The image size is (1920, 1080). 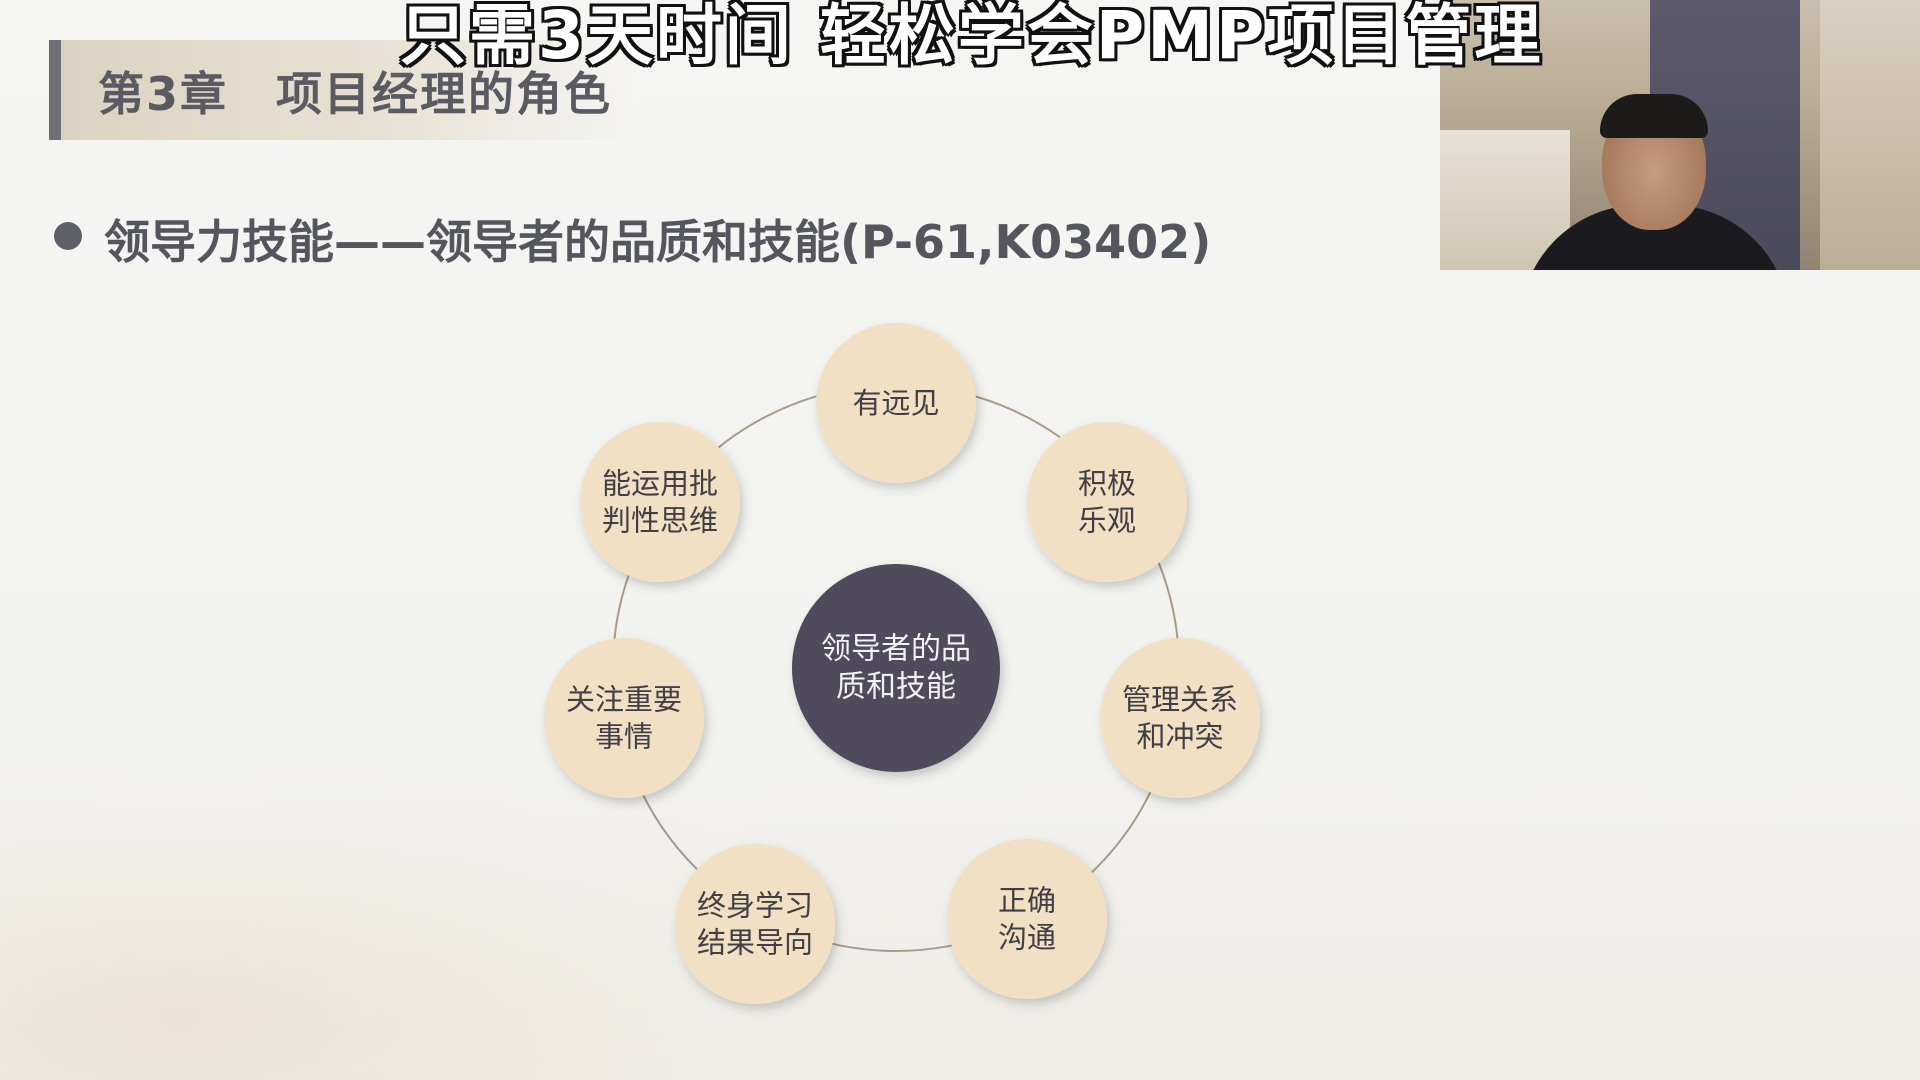 I want to click on cycle-node-label: 事情, so click(x=624, y=737).